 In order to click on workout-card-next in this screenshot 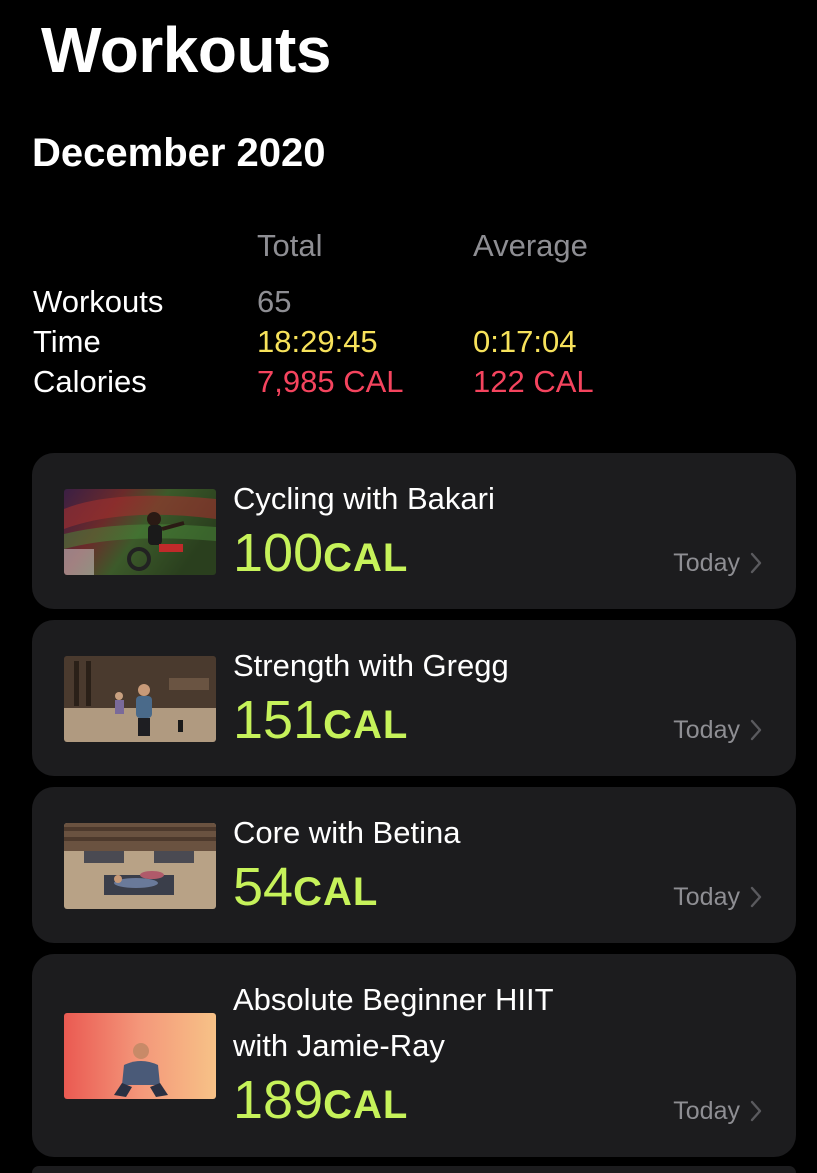, I will do `click(414, 1169)`.